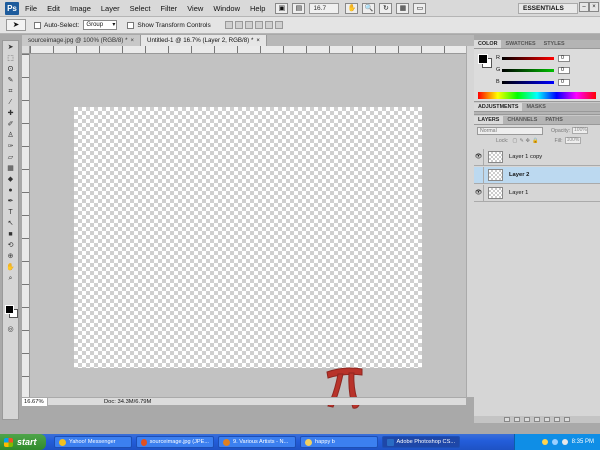 This screenshot has height=450, width=600. I want to click on blue-slider, so click(528, 82).